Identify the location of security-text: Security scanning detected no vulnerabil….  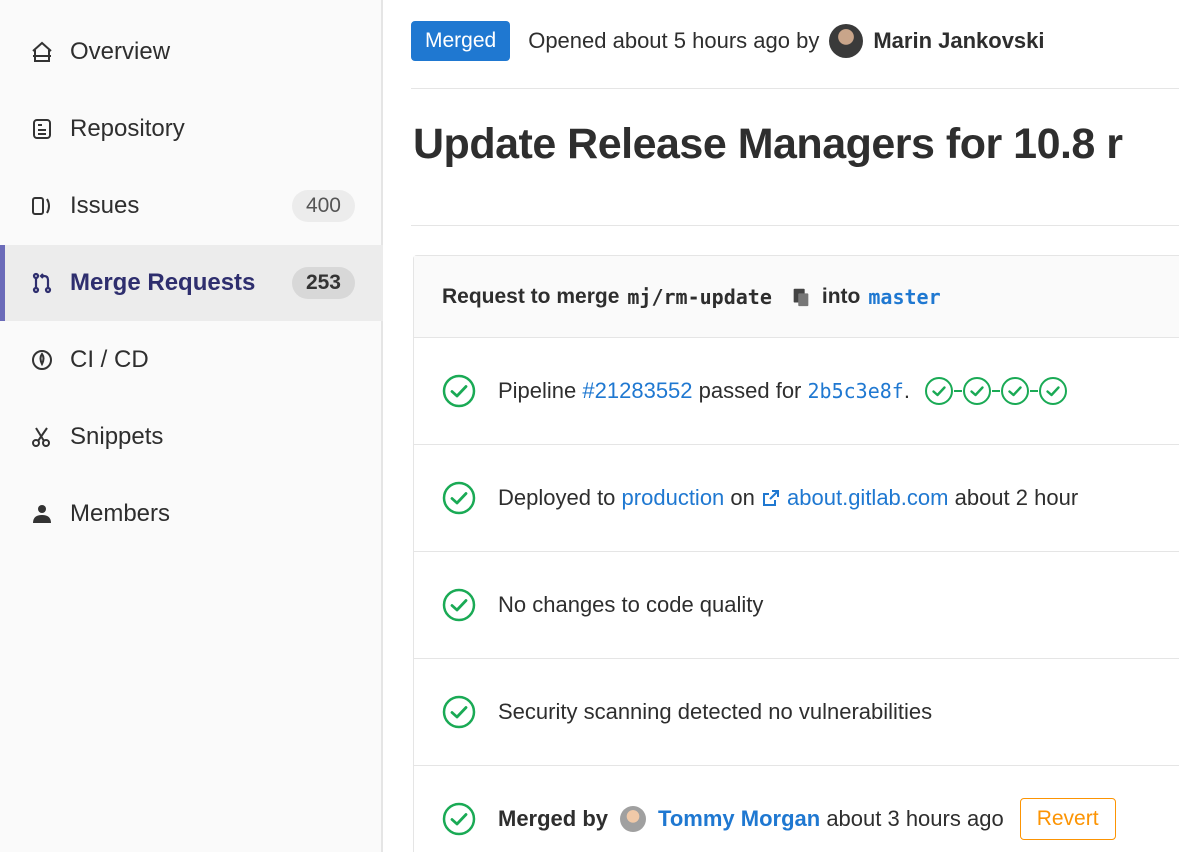
(715, 711).